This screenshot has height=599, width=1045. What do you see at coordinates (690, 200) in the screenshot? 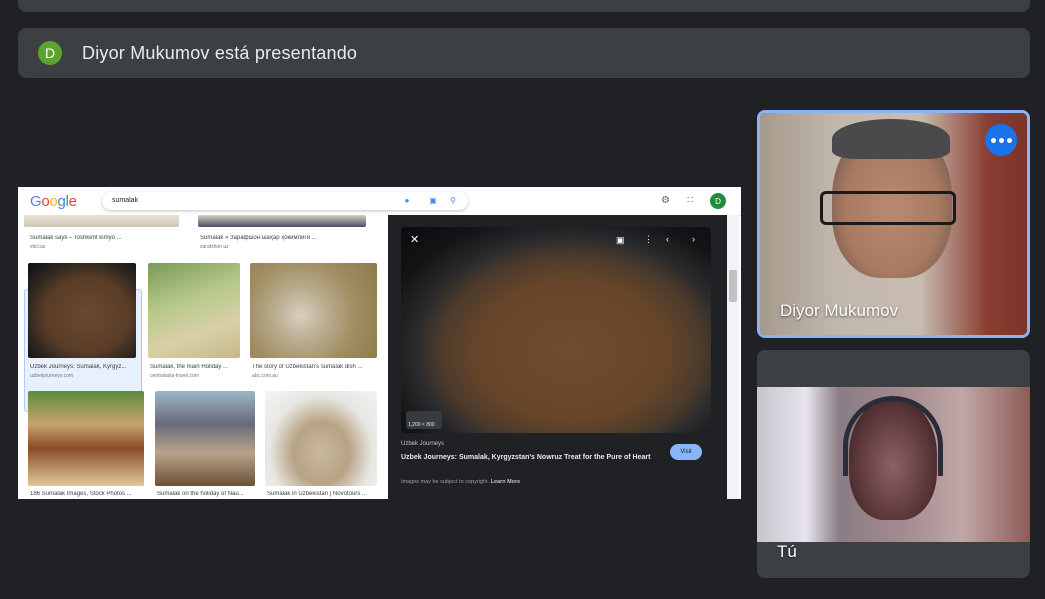
I see `apps-grid-icon: ∷` at bounding box center [690, 200].